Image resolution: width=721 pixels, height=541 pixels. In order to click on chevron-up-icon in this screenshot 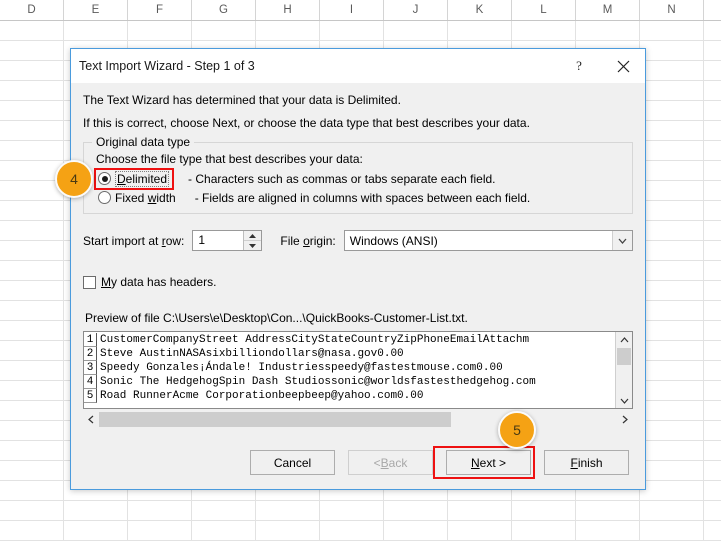, I will do `click(624, 339)`.